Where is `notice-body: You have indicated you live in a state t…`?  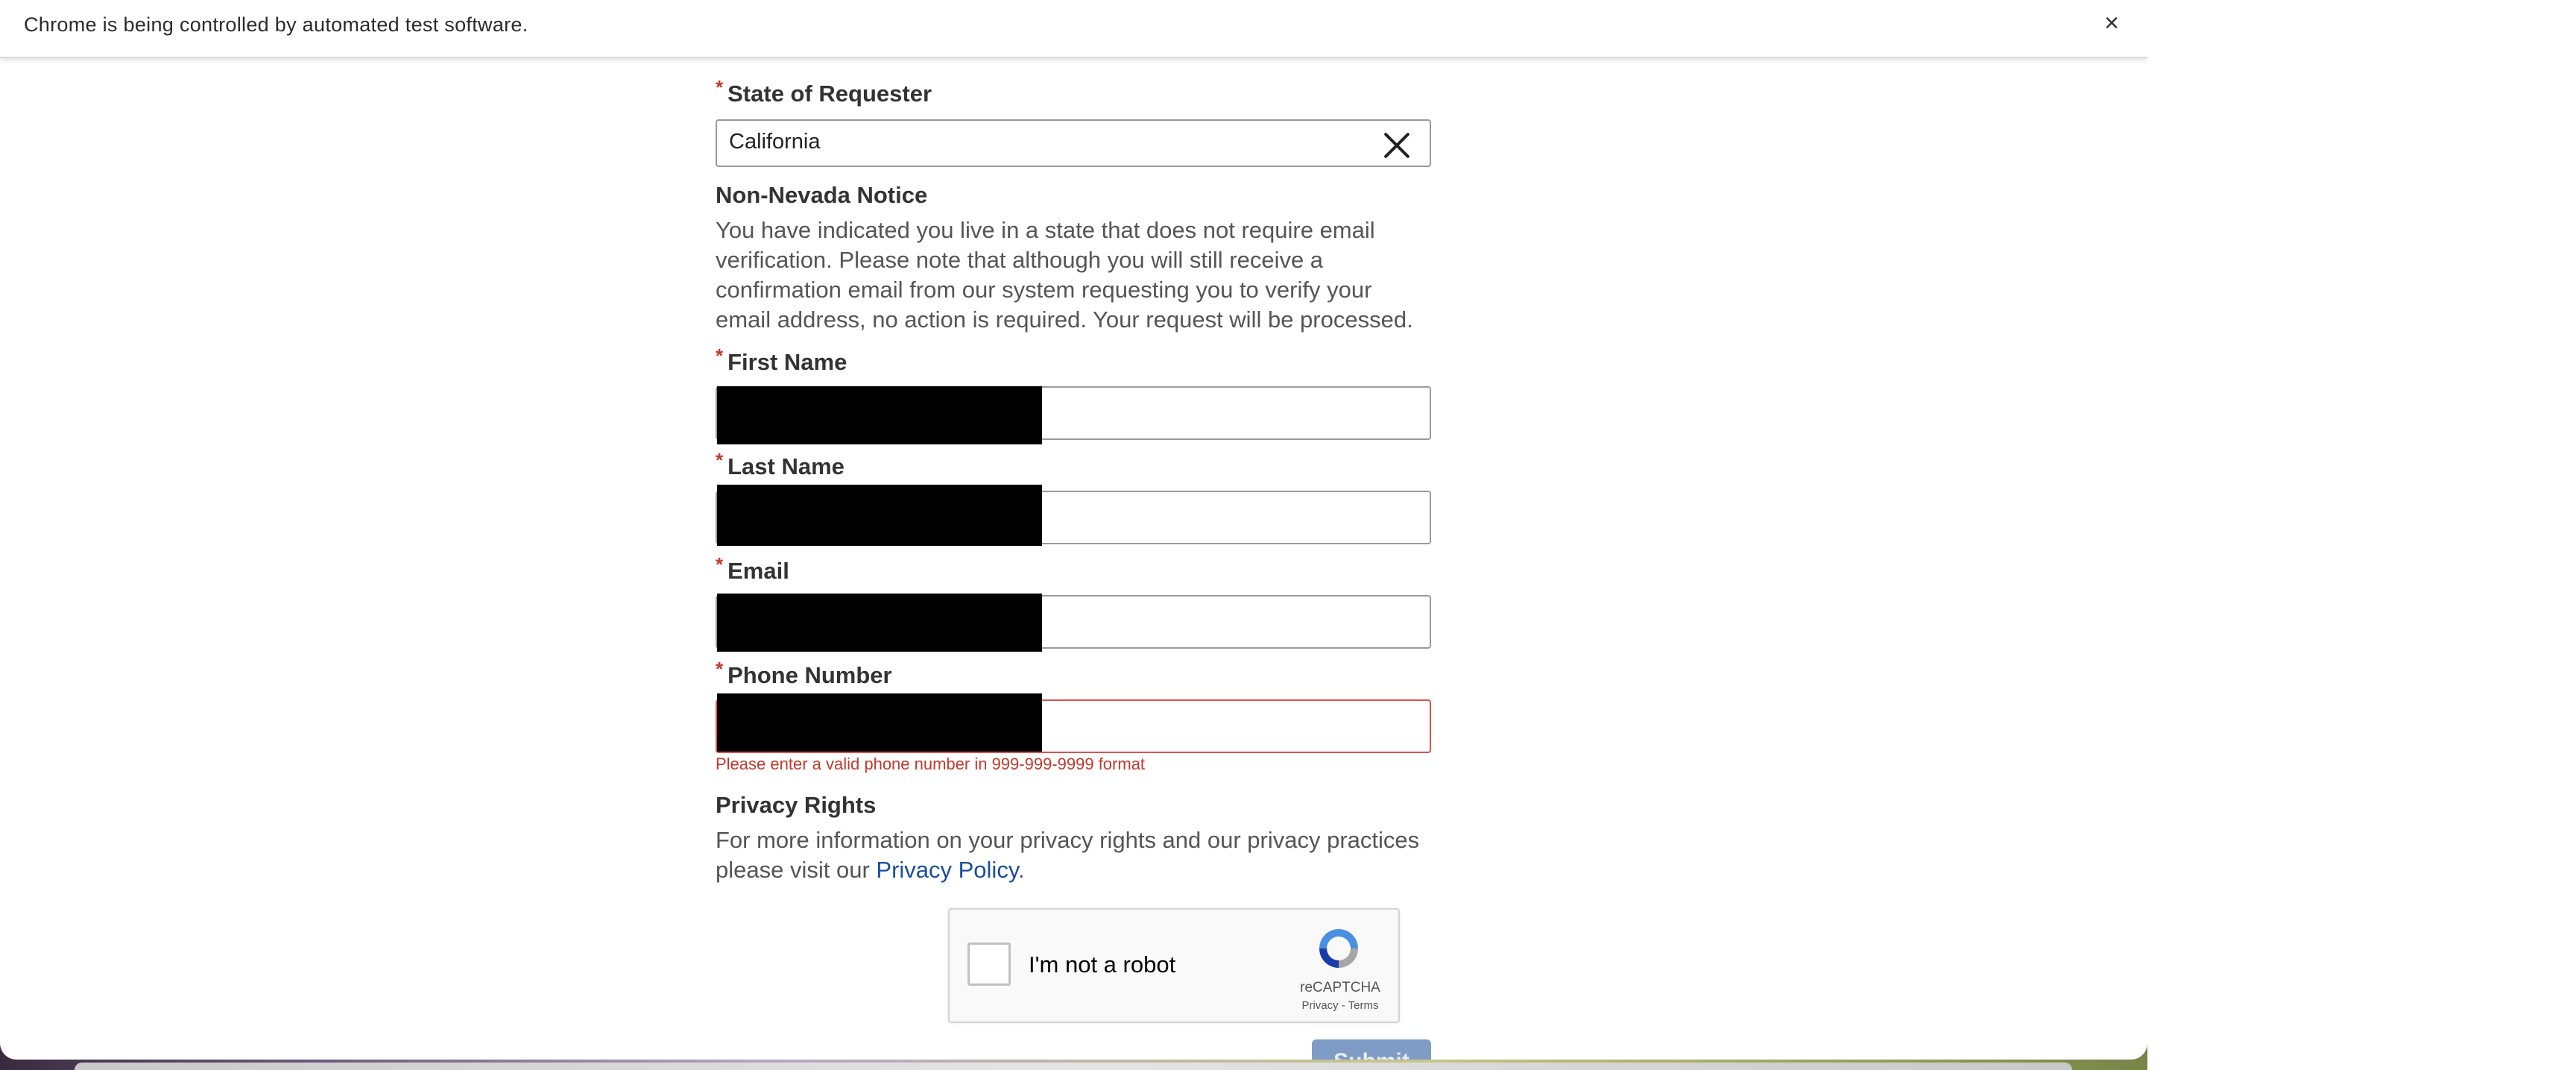 notice-body: You have indicated you live in a state t… is located at coordinates (1064, 275).